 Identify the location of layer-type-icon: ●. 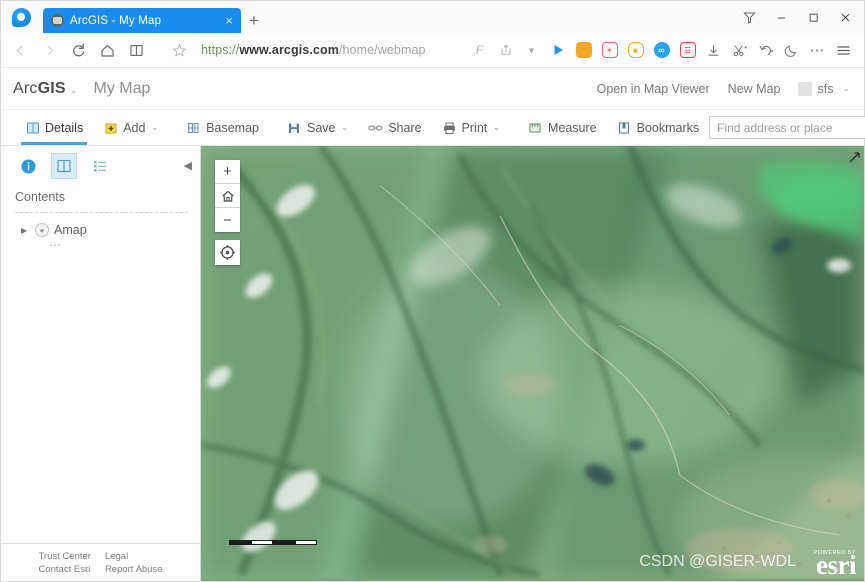
(42, 230).